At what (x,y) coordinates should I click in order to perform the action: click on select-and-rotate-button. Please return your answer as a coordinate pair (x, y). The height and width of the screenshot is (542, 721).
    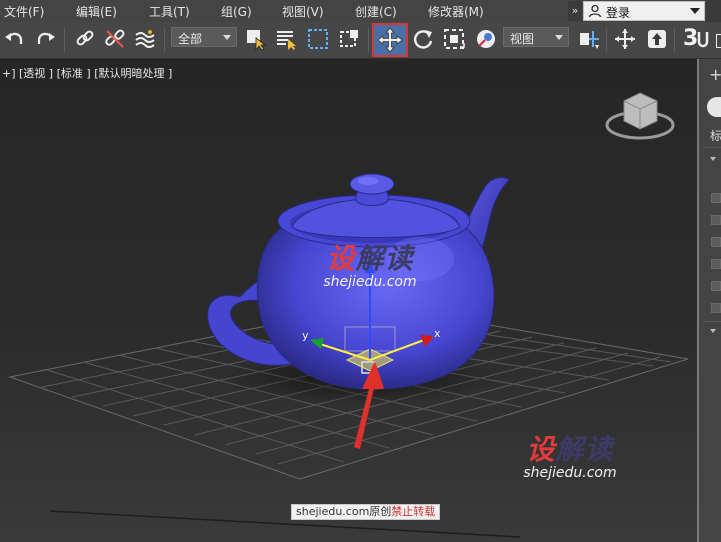
    Looking at the image, I should click on (423, 39).